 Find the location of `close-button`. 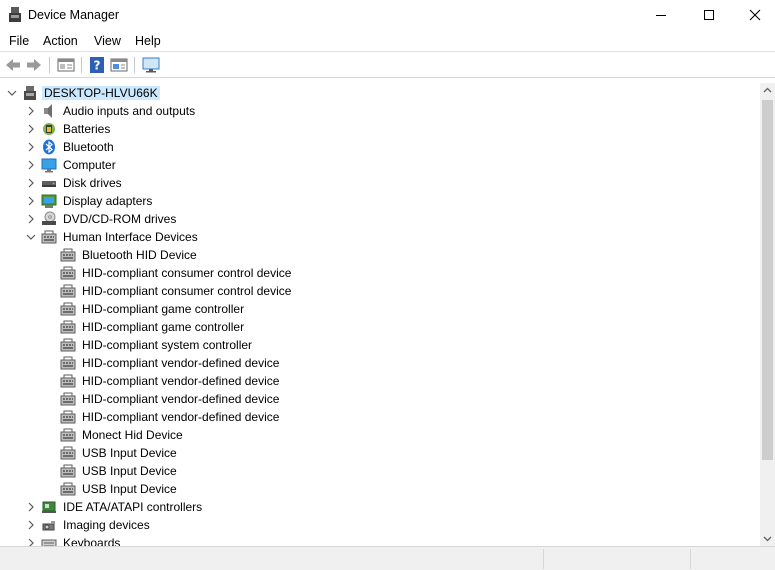

close-button is located at coordinates (753, 15).